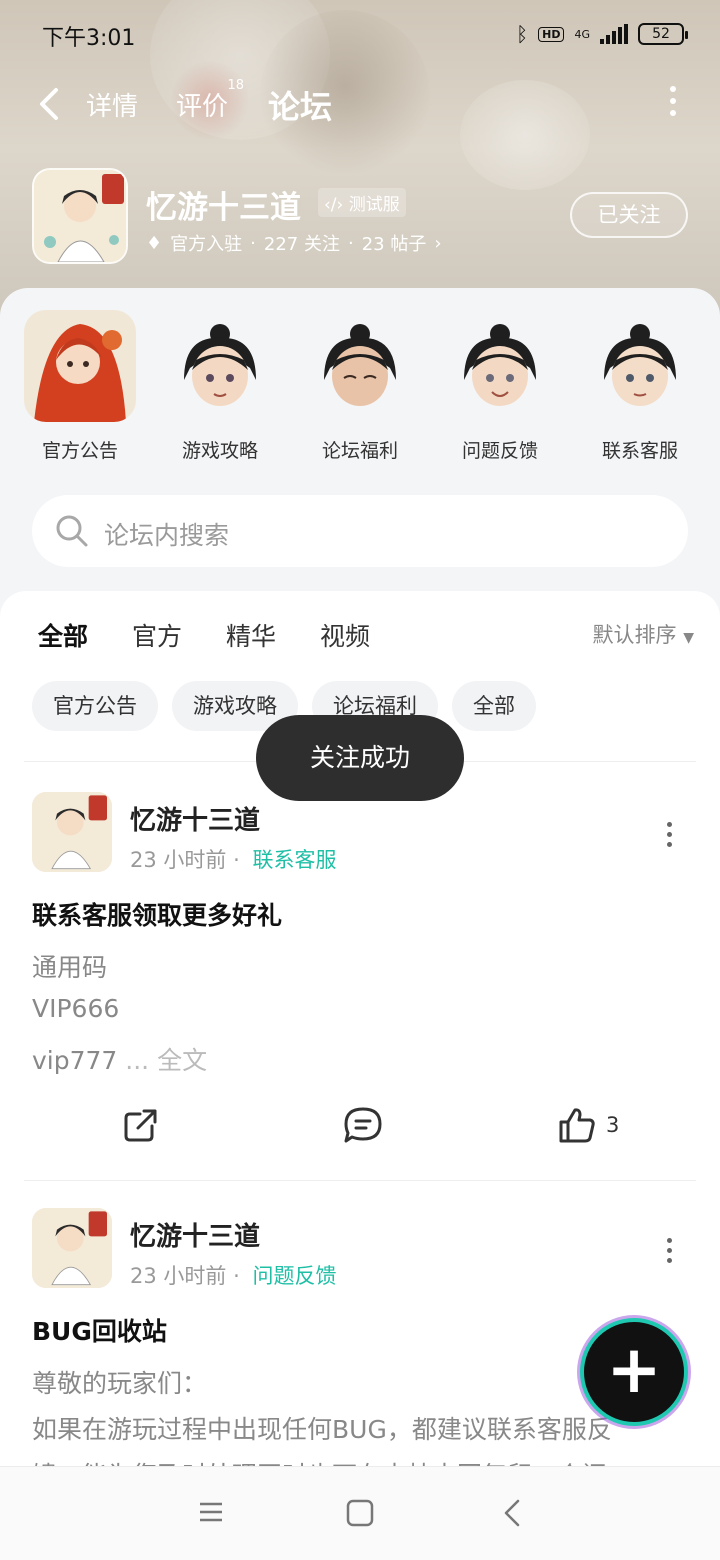  Describe the element at coordinates (219, 451) in the screenshot. I see `shortcut-label: 游戏攻略` at that location.